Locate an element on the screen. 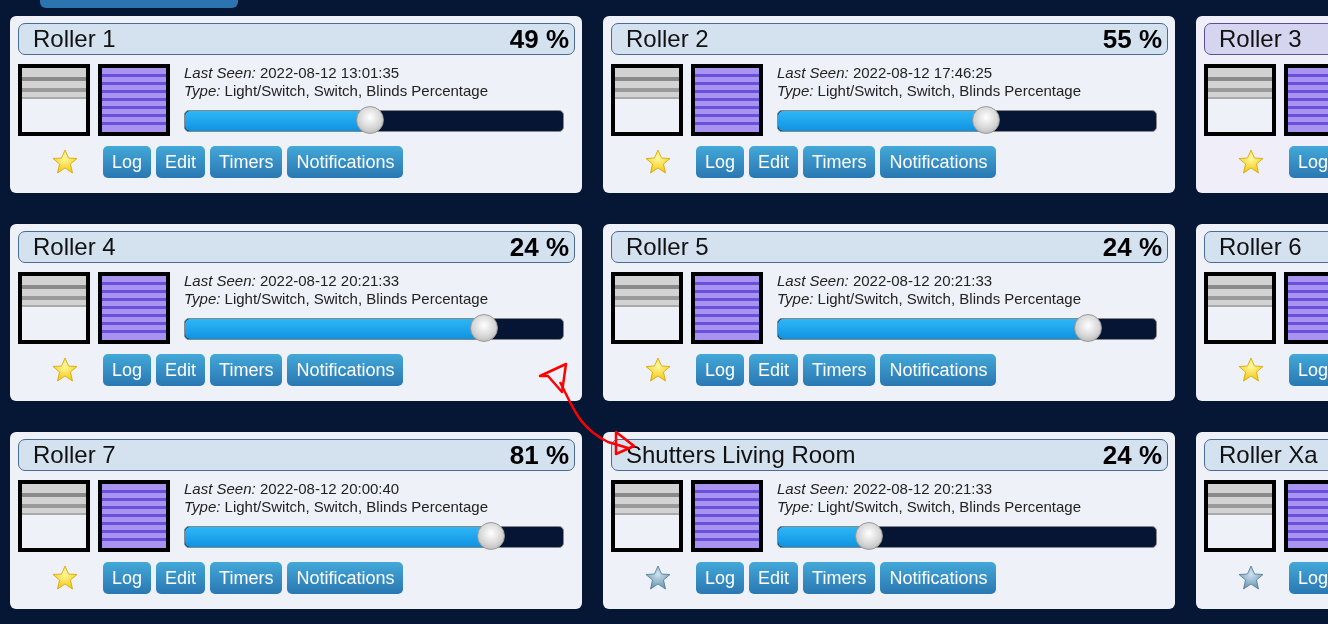  device-name: Roller 7 is located at coordinates (74, 455).